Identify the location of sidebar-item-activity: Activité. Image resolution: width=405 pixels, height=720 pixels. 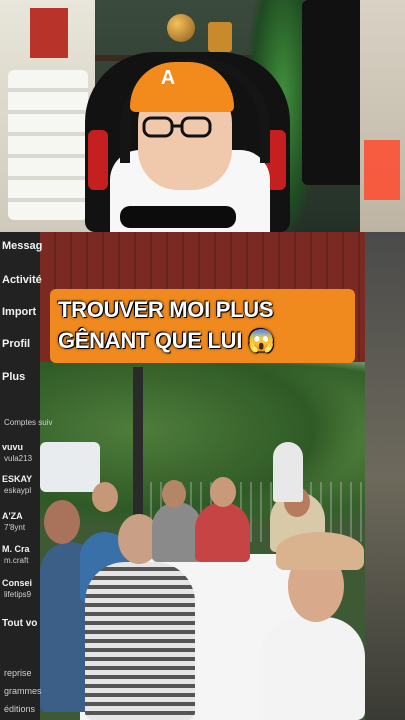
(22, 280).